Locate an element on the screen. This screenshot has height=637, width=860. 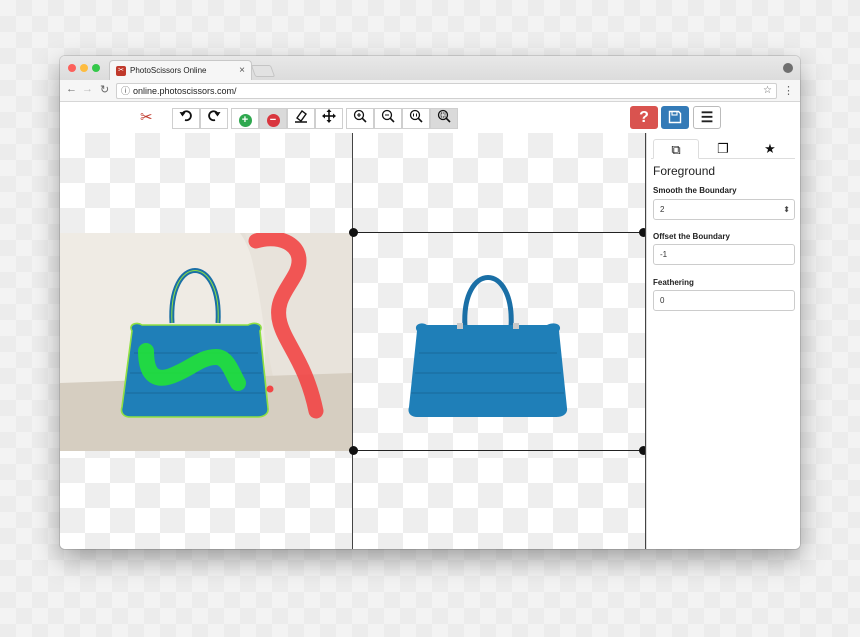
star-icon: ★ is located at coordinates (770, 148).